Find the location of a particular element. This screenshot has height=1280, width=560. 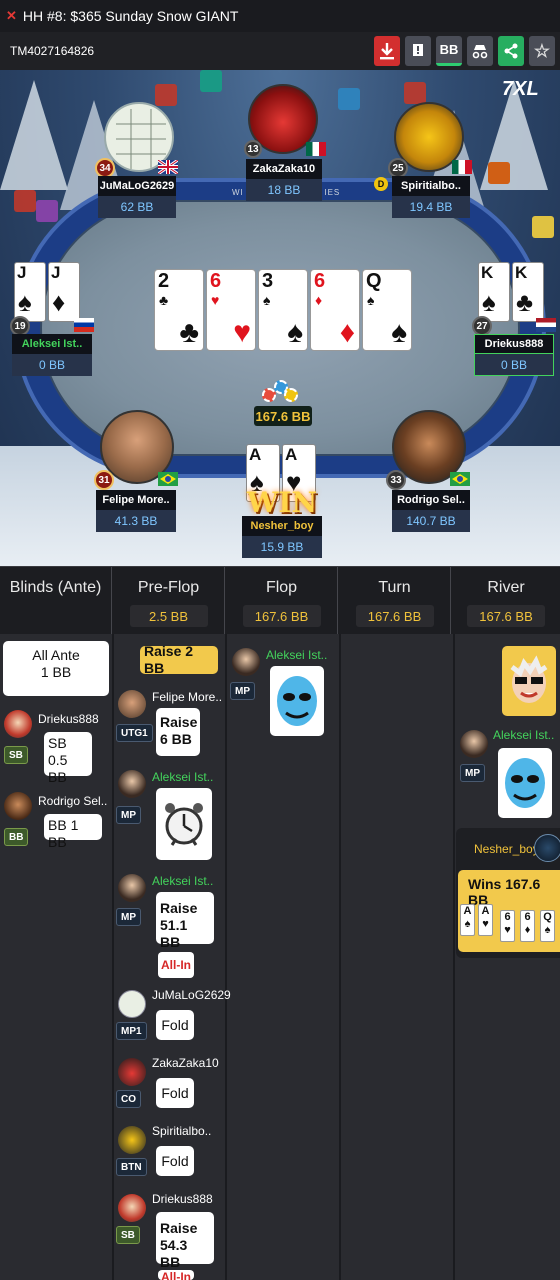

street-header-blinds: Blinds (Ante) is located at coordinates (56, 601).